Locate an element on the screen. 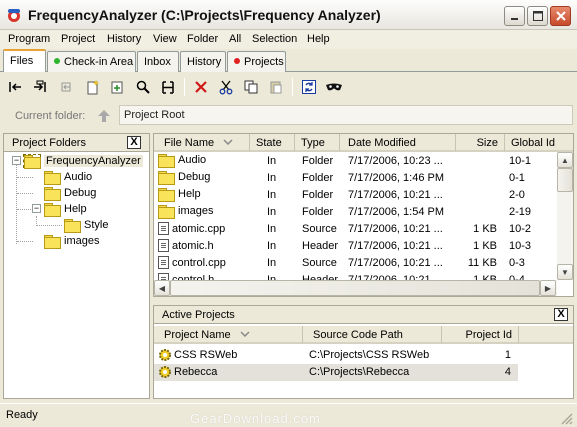 This screenshot has width=577, height=427. column-project-name: Project Name is located at coordinates (228, 335).